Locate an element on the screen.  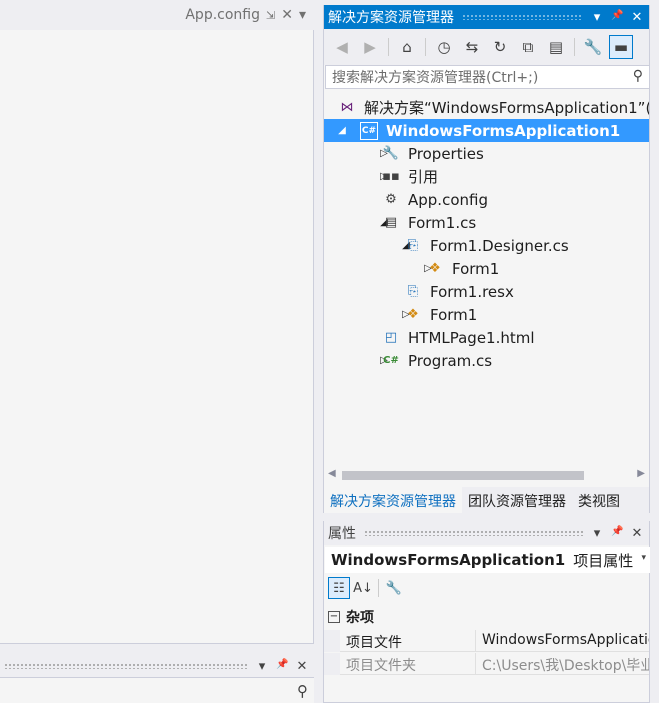
tree-item: ⚙ App.config is located at coordinates (486, 199).